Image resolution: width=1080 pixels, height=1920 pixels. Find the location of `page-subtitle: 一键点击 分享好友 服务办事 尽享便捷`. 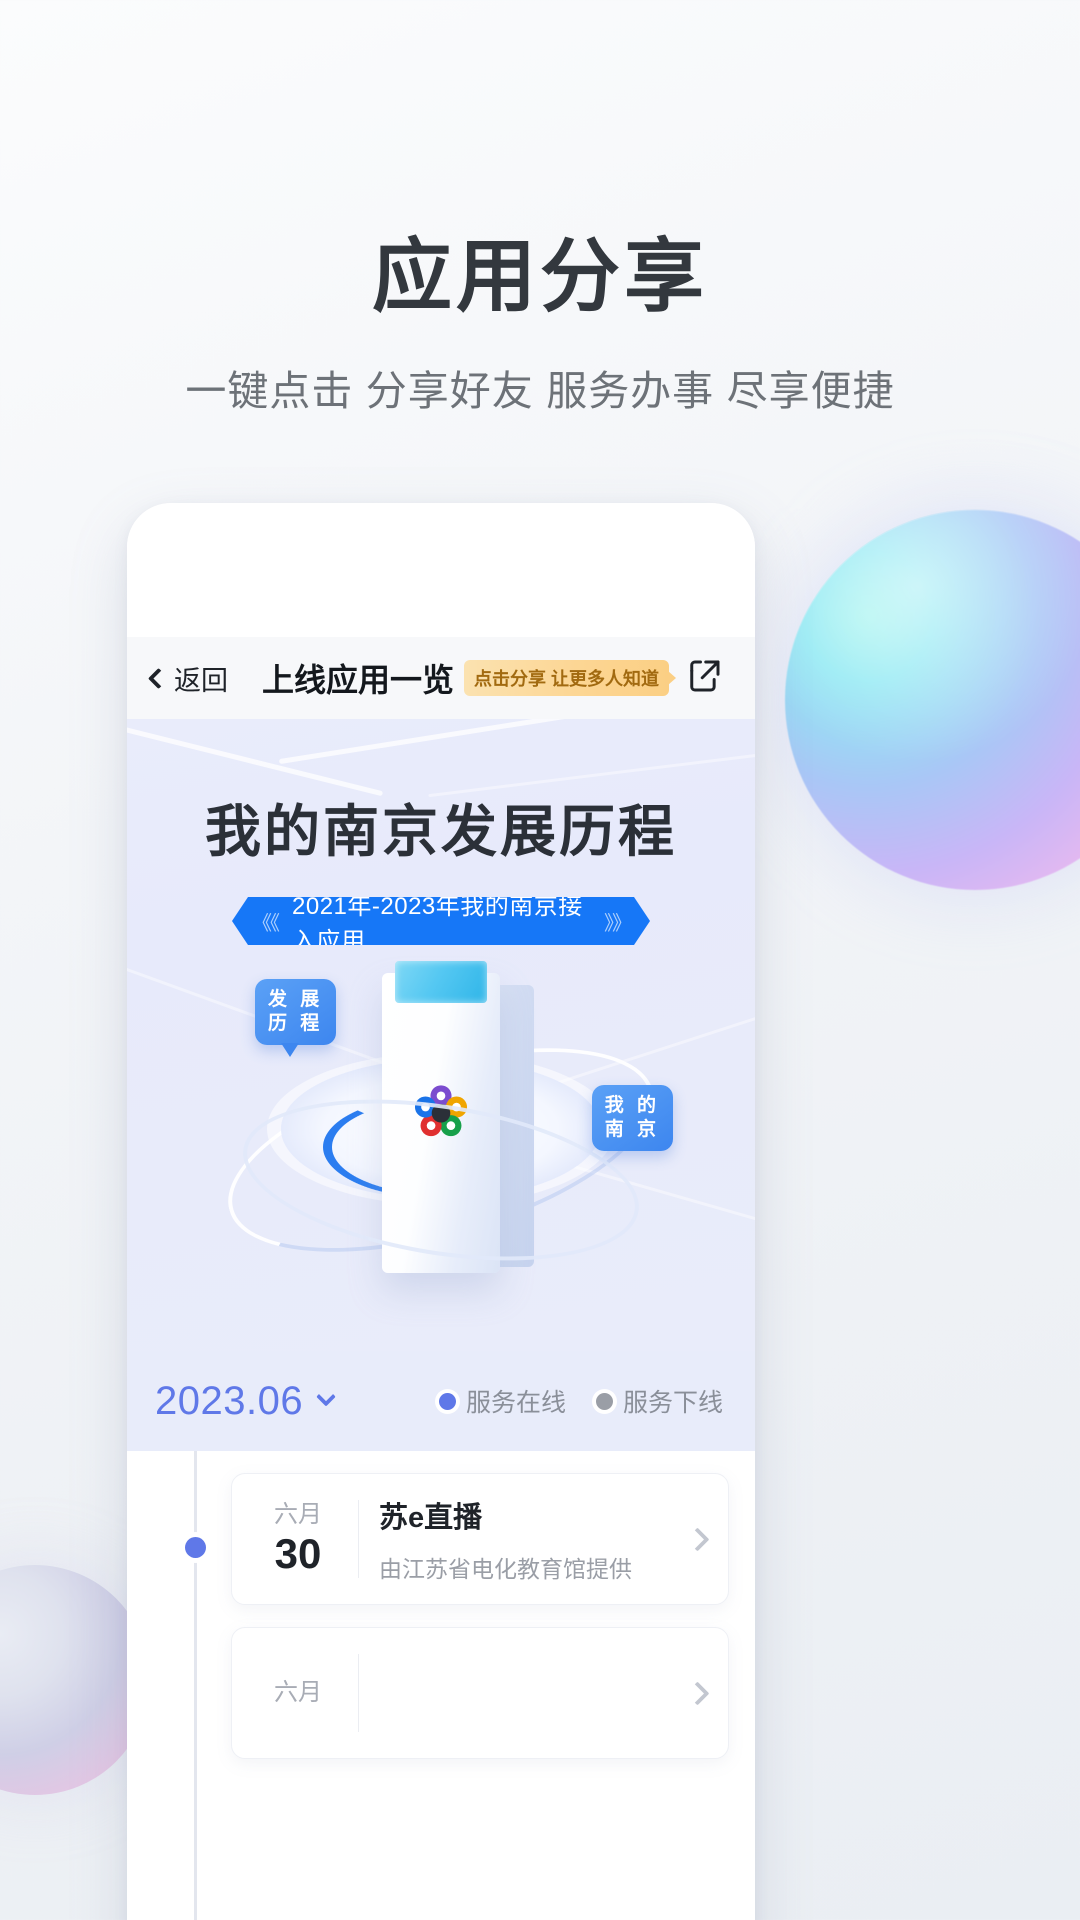

page-subtitle: 一键点击 分享好友 服务办事 尽享便捷 is located at coordinates (540, 391).